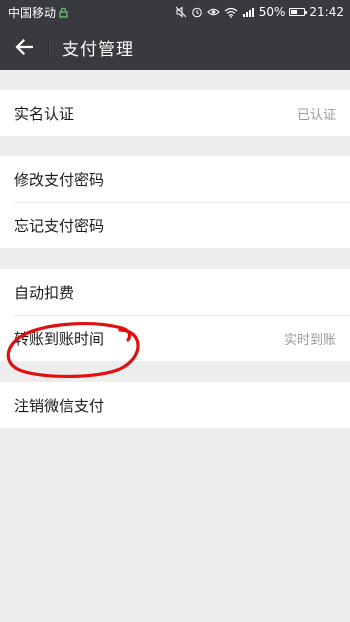 This screenshot has width=350, height=622. I want to click on list-item-deregister: 注销微信支付, so click(175, 405).